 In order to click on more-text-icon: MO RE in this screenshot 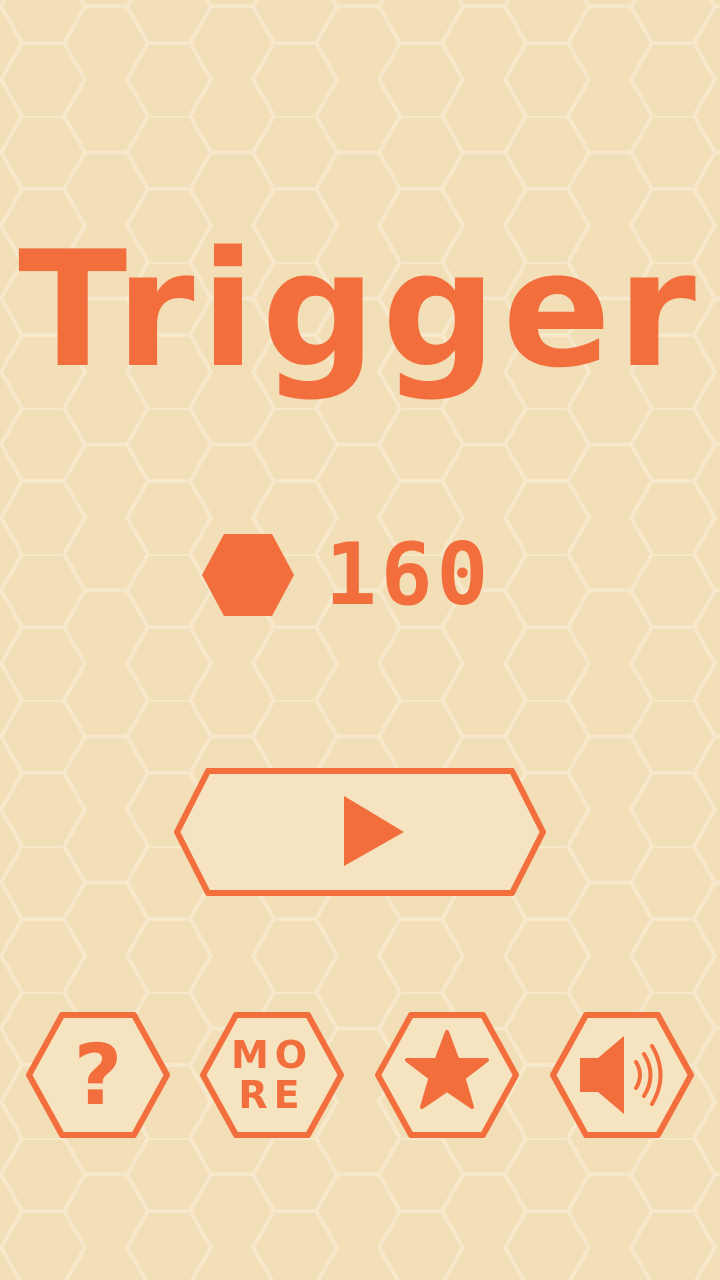, I will do `click(272, 1075)`.